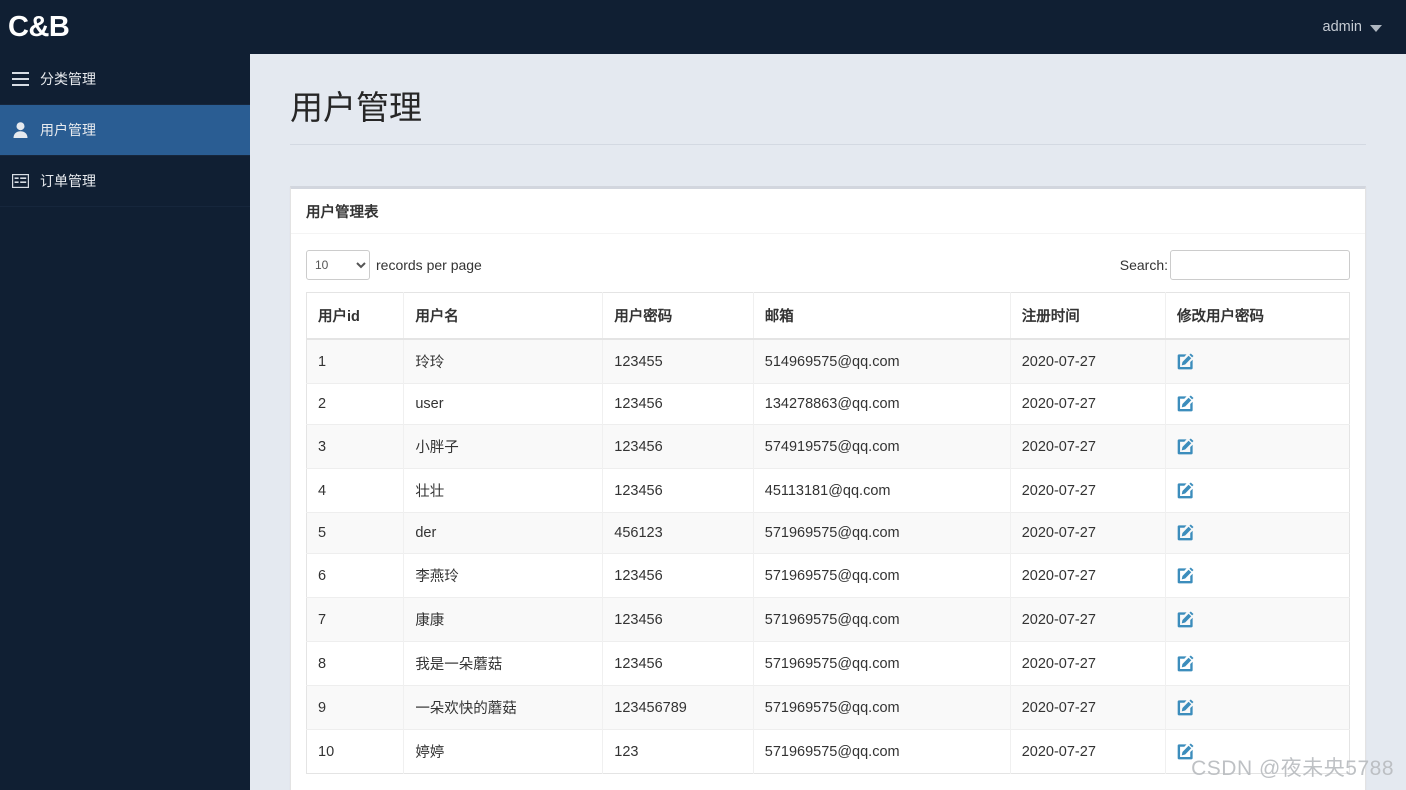  I want to click on search-group: Search:, so click(1234, 265).